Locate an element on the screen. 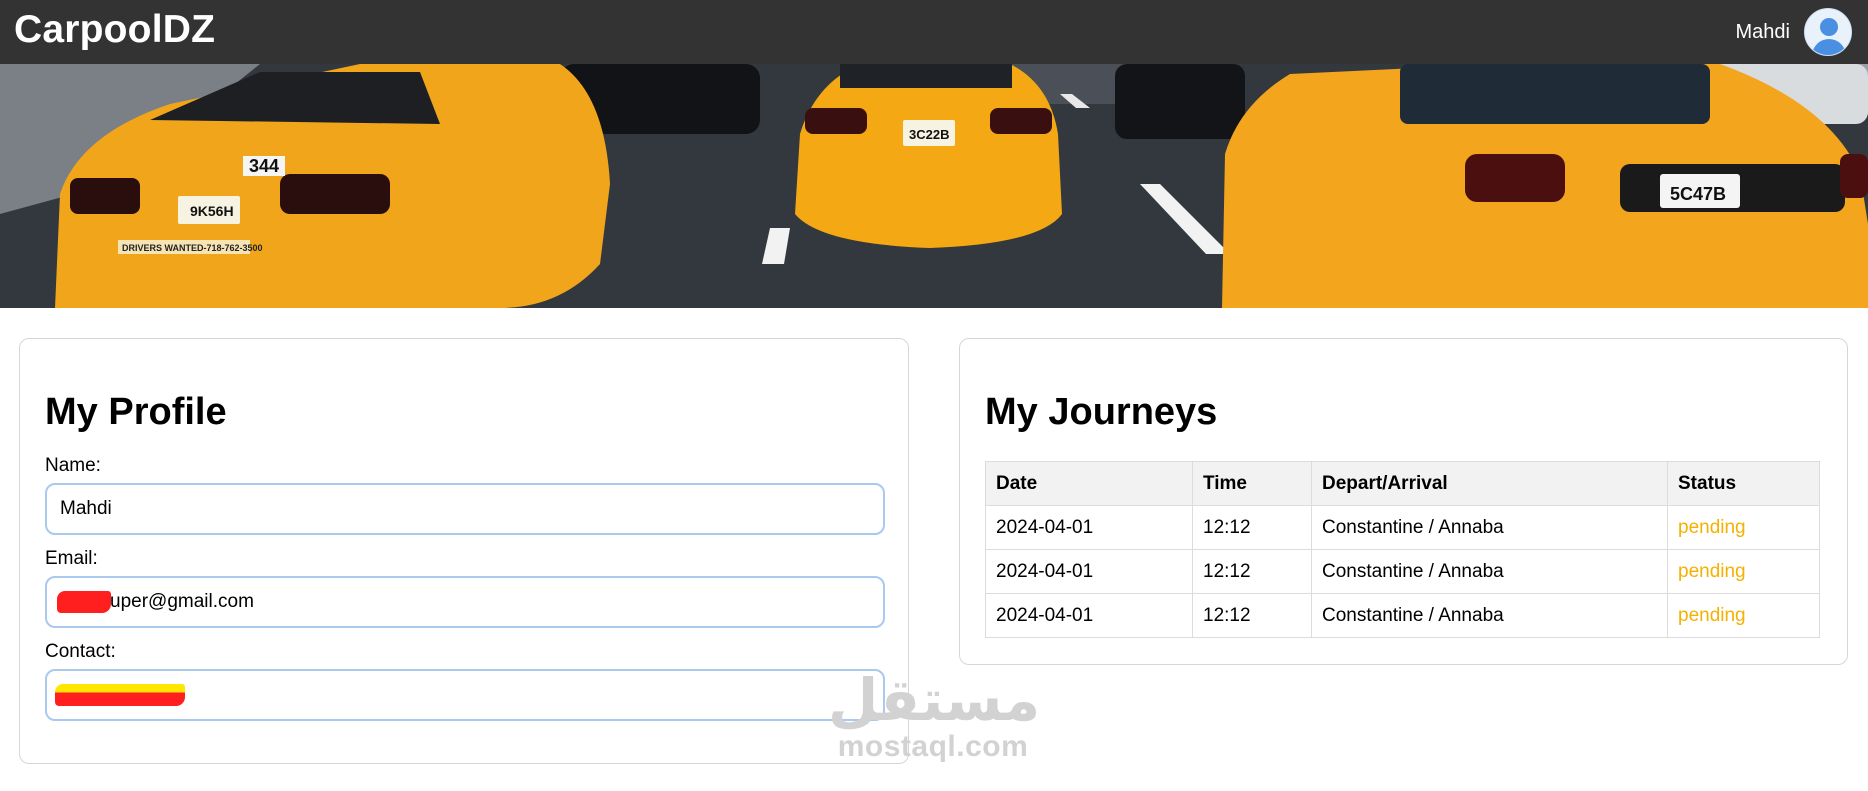  name-value: Mahdi is located at coordinates (86, 508).